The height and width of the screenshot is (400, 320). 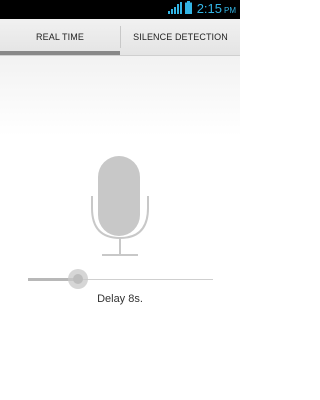 I want to click on tab-silence-detection: SILENCE DETECTION, so click(x=180, y=37).